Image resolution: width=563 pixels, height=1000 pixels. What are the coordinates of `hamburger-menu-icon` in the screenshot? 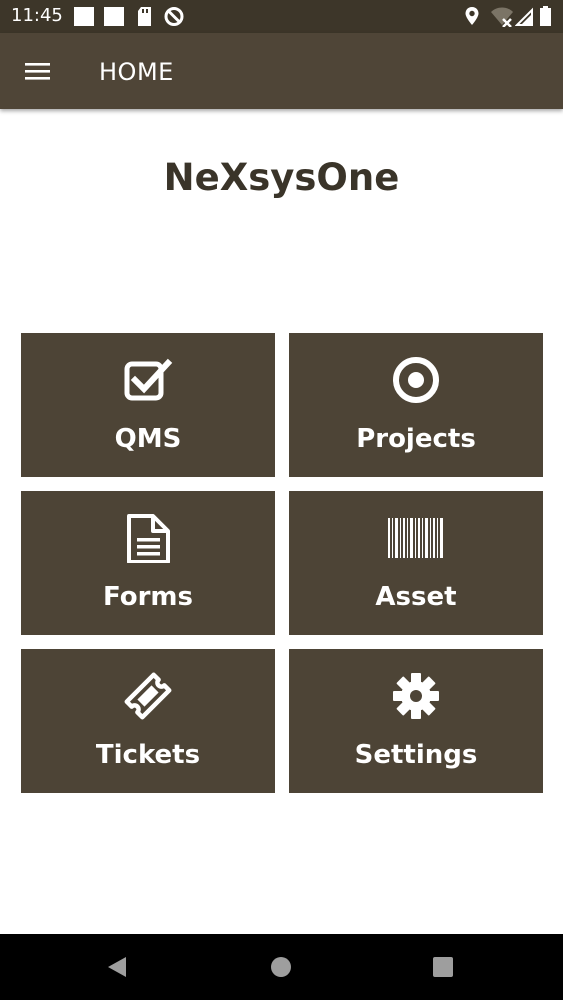 It's located at (37, 71).